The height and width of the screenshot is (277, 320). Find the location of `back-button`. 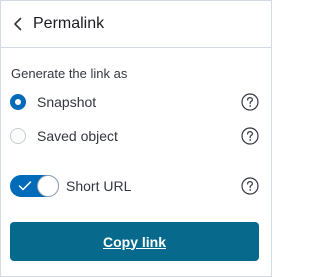

back-button is located at coordinates (18, 24).